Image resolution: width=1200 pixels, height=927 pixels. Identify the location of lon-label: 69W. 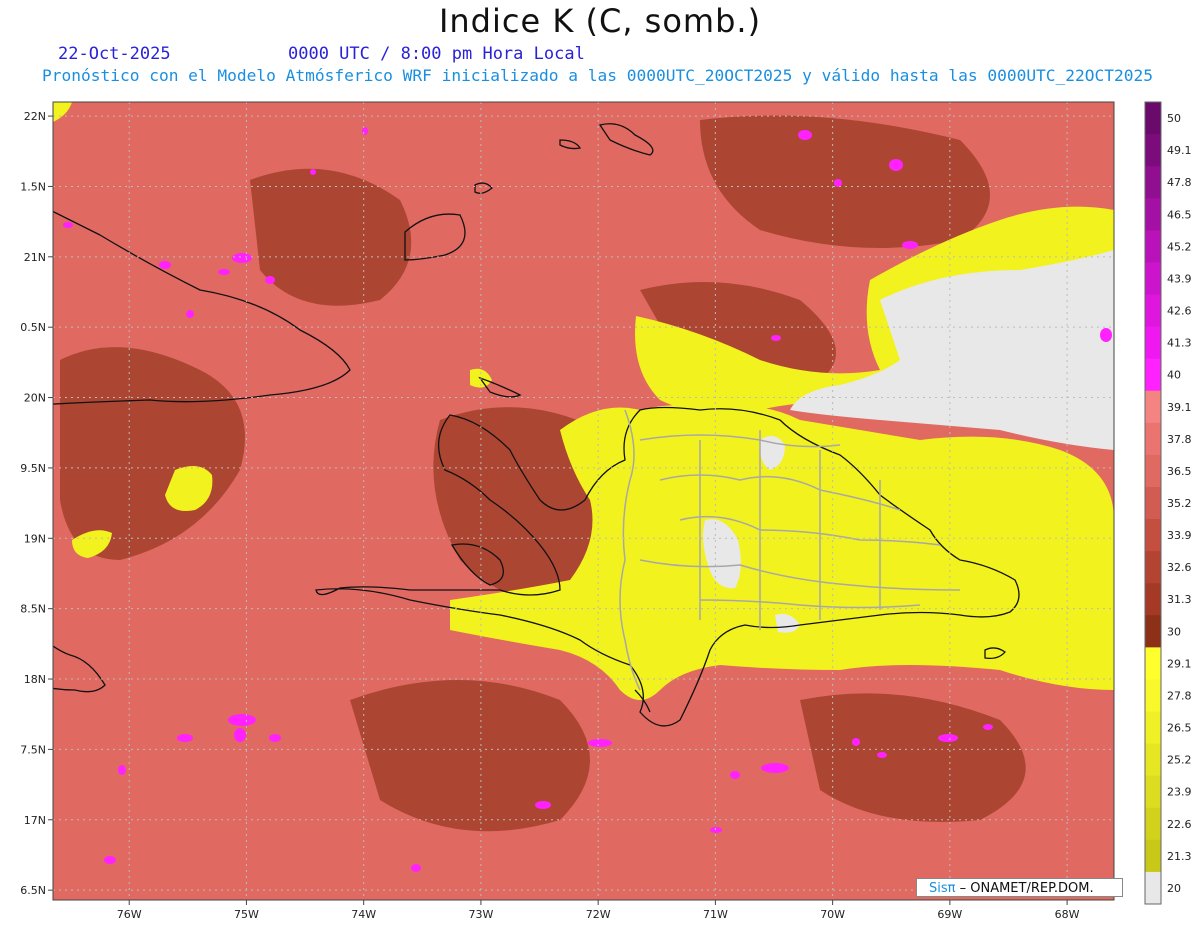
(949, 914).